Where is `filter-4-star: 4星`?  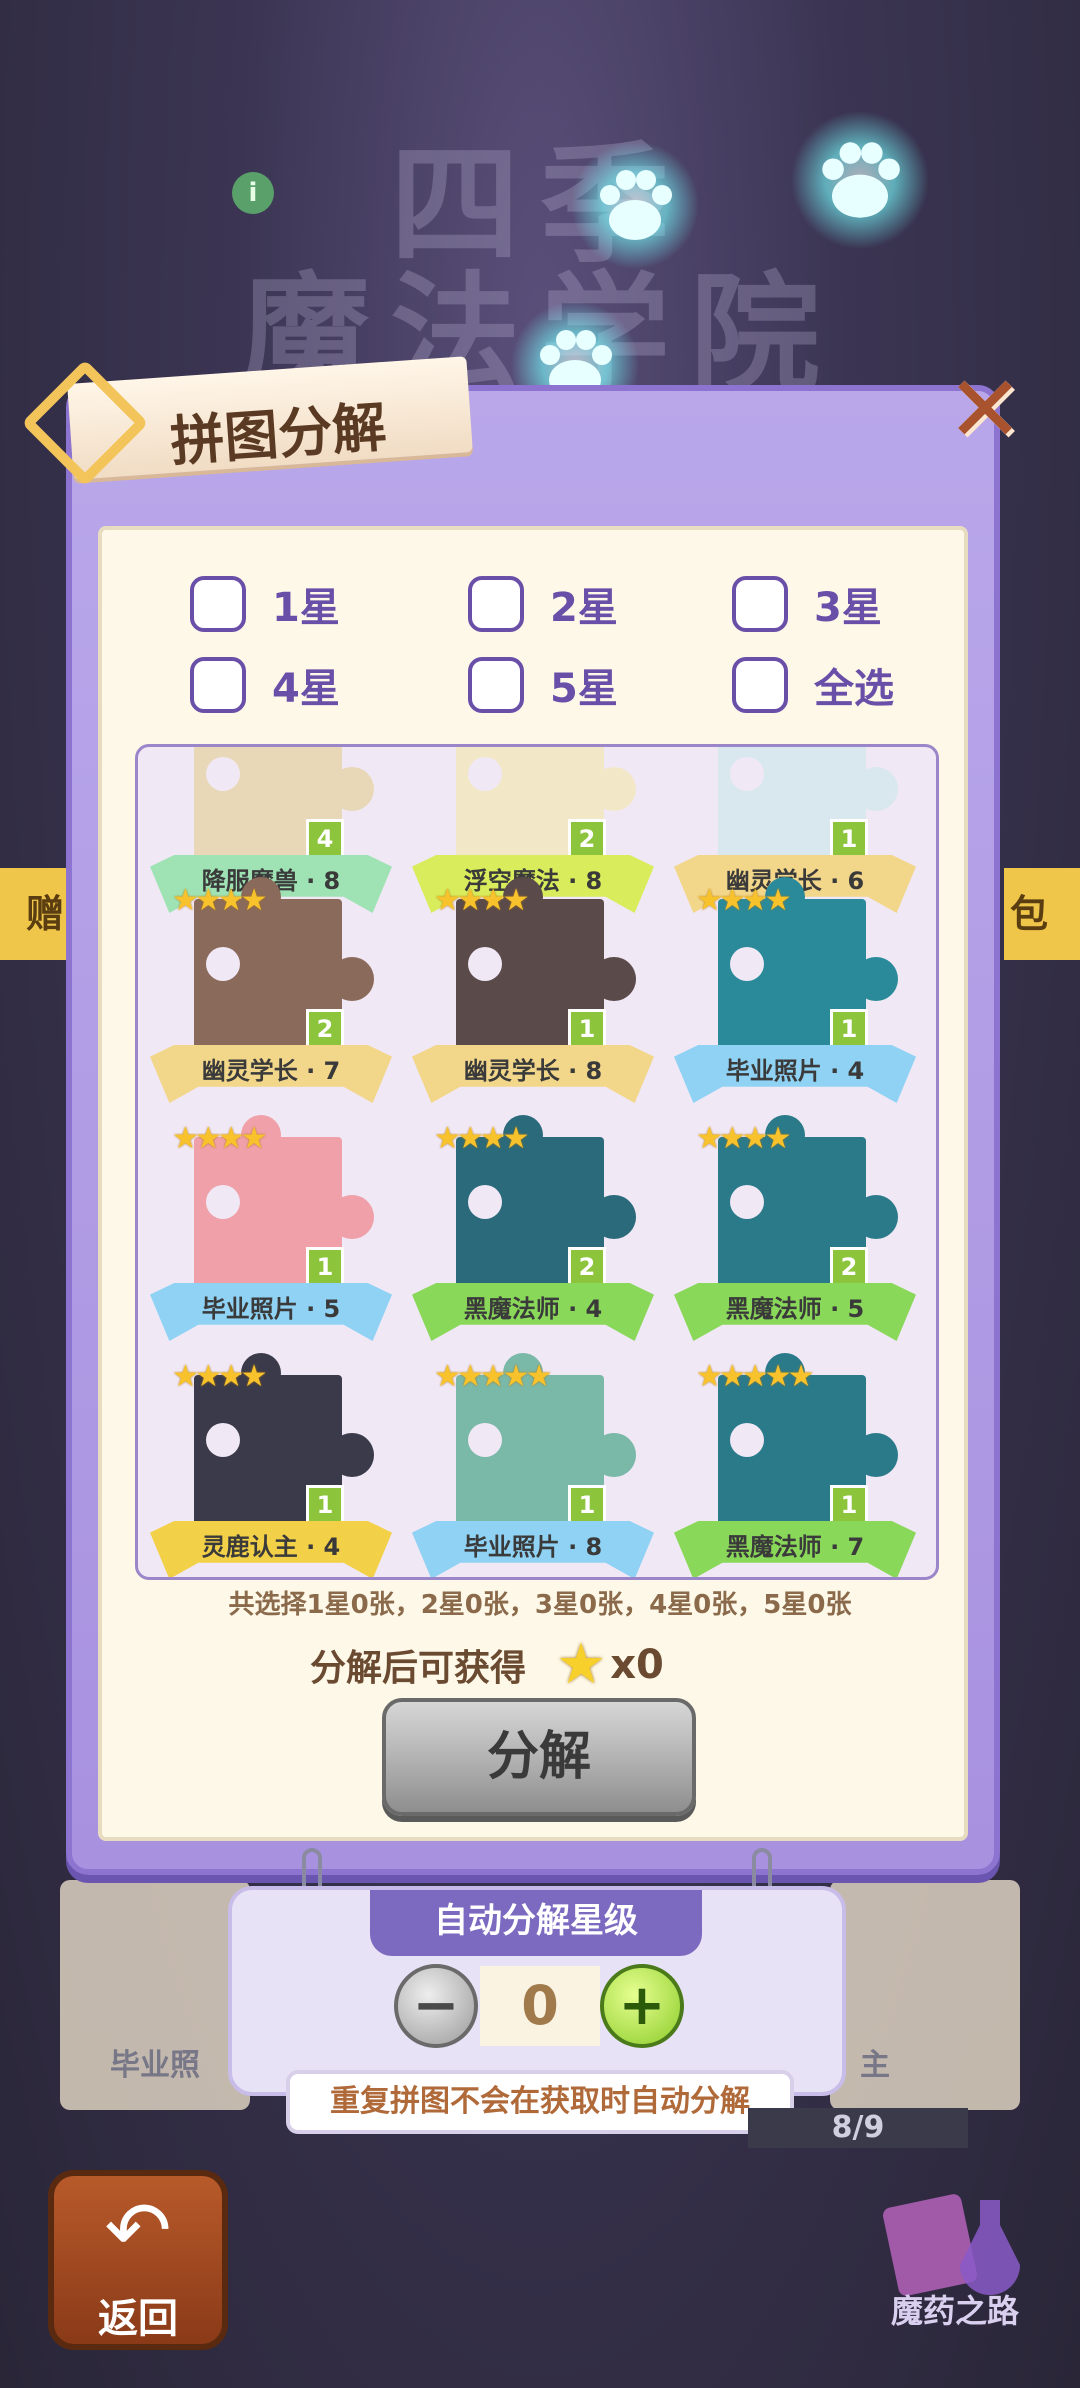
filter-4-star: 4星 is located at coordinates (265, 685).